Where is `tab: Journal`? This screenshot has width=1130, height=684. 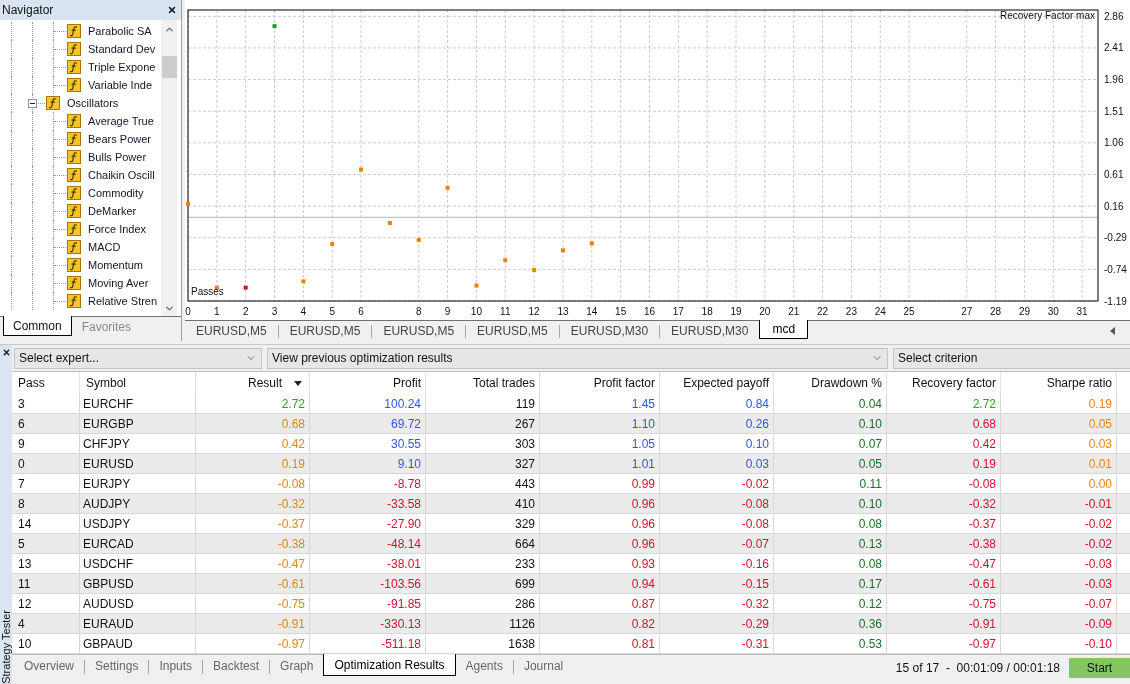
tab: Journal is located at coordinates (543, 666).